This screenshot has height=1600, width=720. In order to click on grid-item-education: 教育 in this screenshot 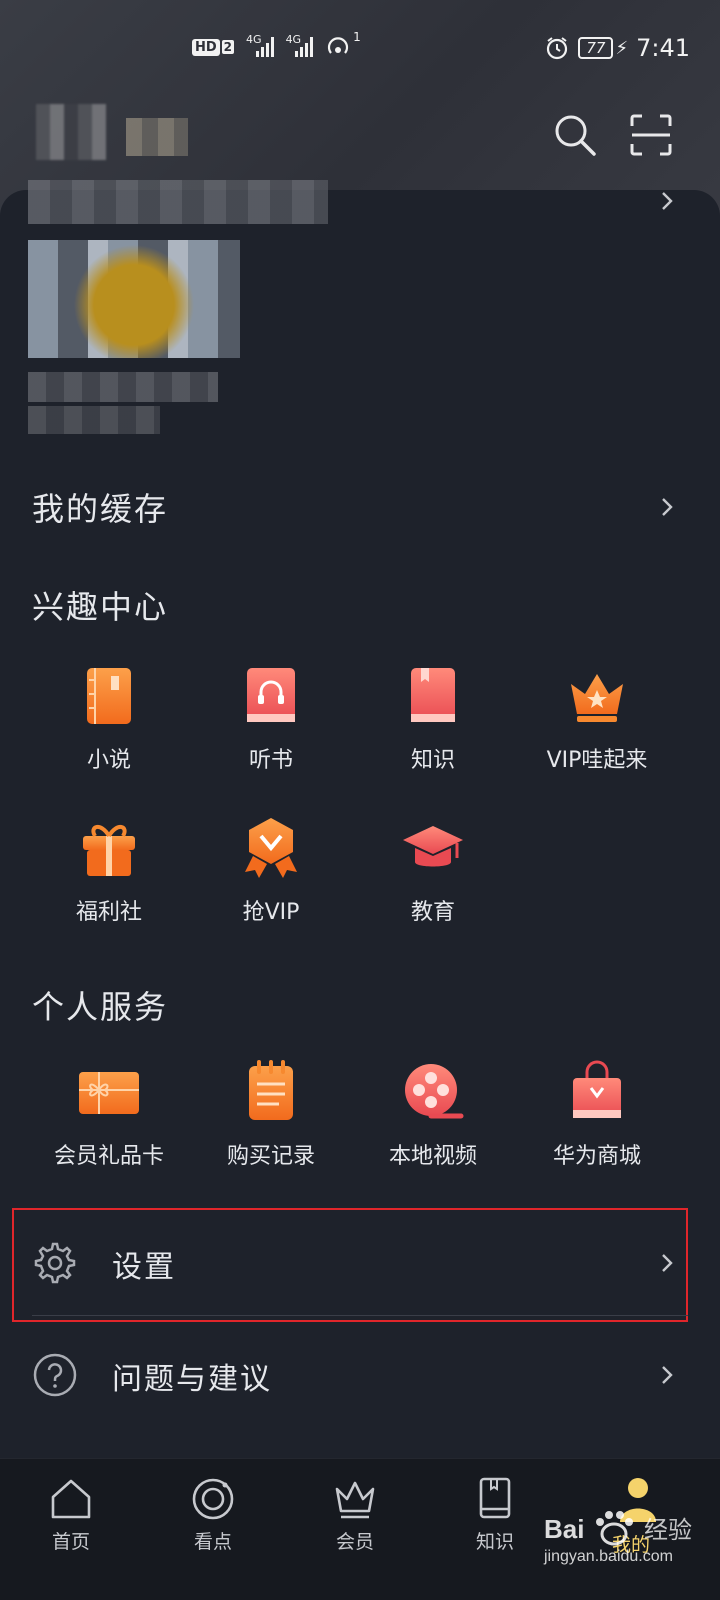, I will do `click(433, 871)`.